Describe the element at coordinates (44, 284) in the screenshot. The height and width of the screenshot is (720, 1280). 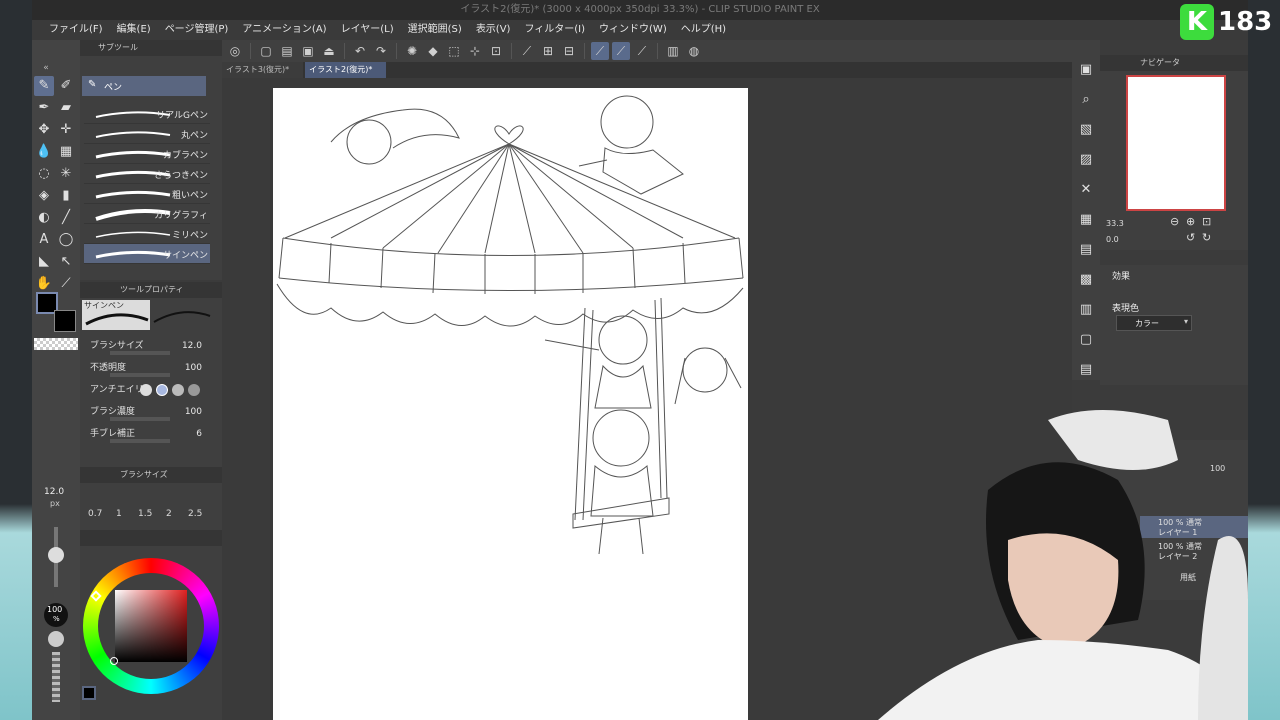
I see `hand-tool-icon: ✋` at that location.